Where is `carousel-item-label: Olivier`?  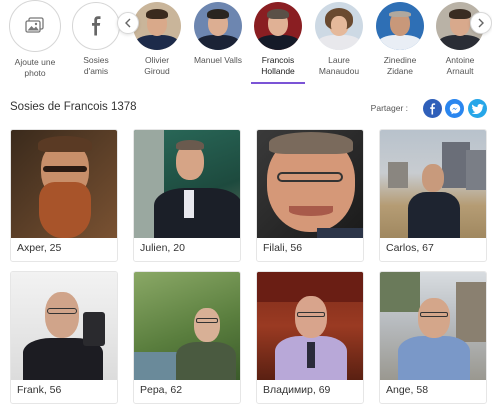
carousel-item-label: Olivier is located at coordinates (157, 60).